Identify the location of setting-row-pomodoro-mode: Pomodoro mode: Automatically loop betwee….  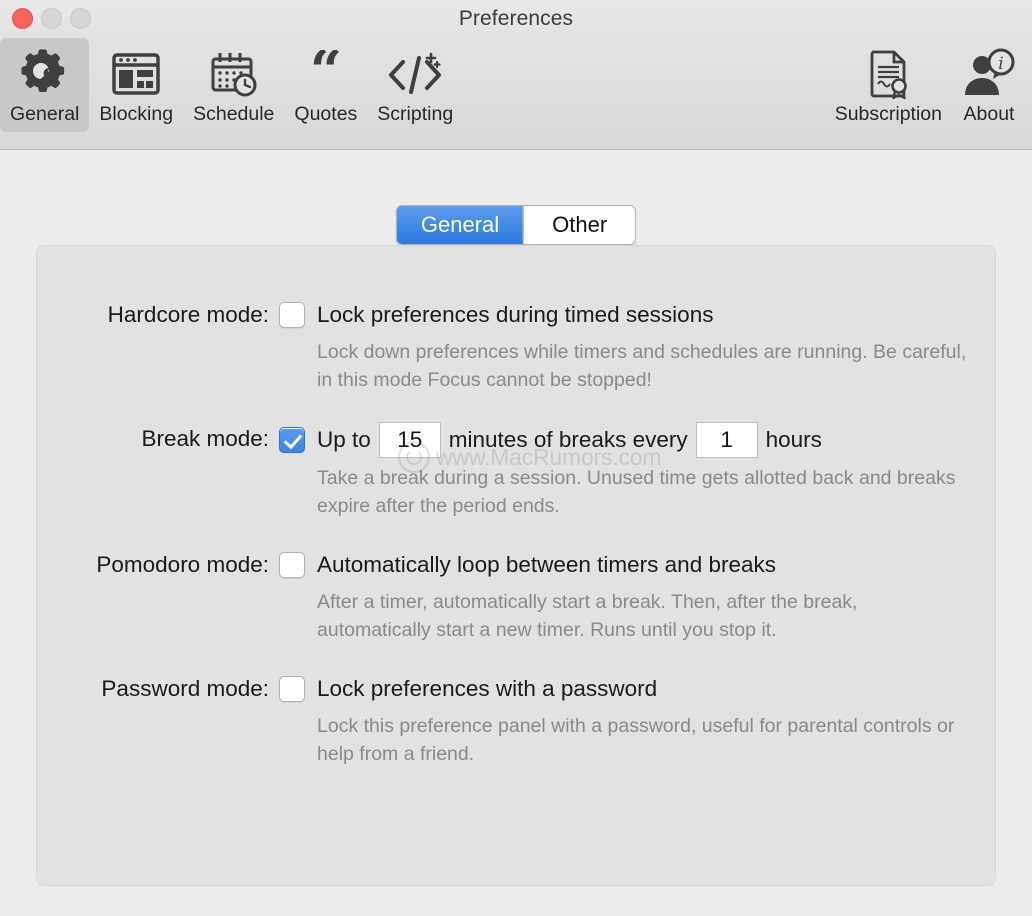
(516, 596).